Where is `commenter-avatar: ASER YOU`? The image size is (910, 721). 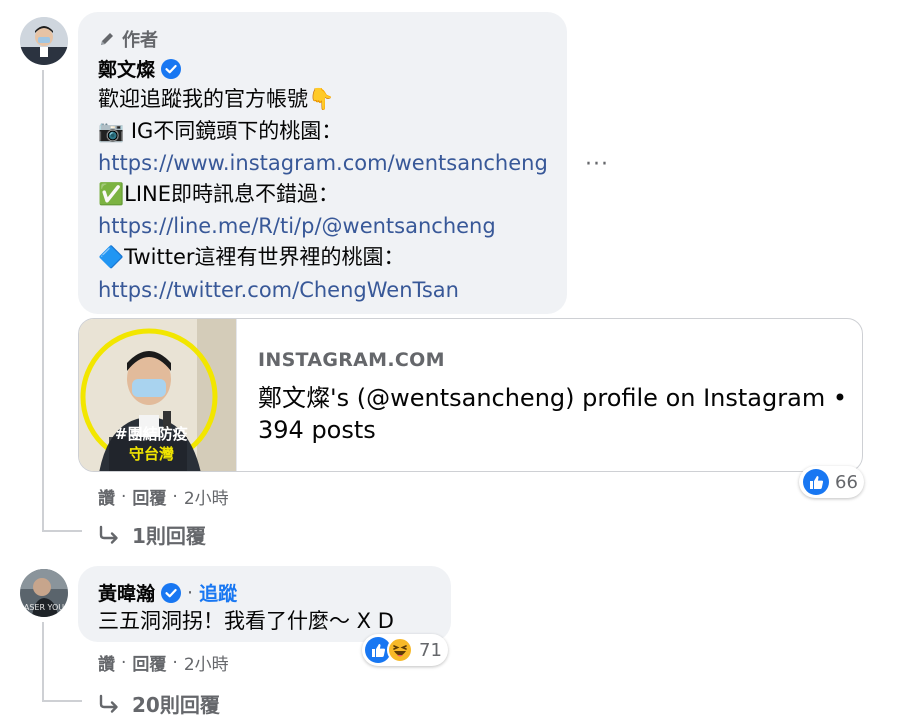
commenter-avatar: ASER YOU is located at coordinates (44, 593).